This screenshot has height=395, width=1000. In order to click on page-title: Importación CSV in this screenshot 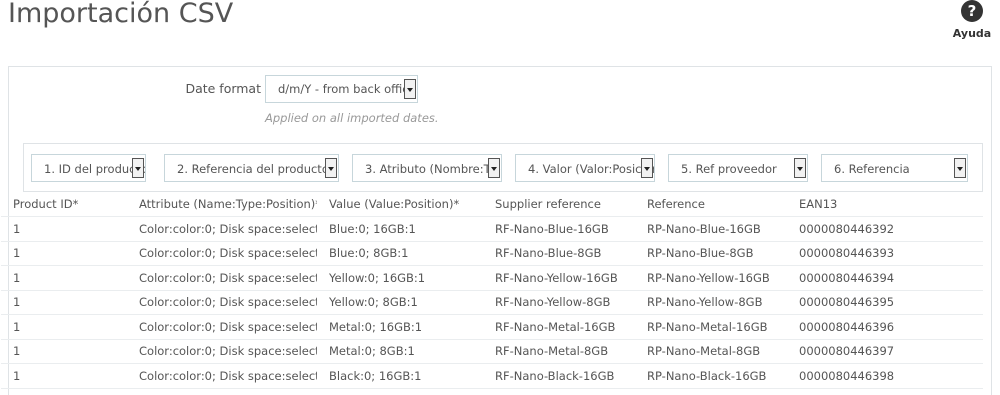, I will do `click(121, 14)`.